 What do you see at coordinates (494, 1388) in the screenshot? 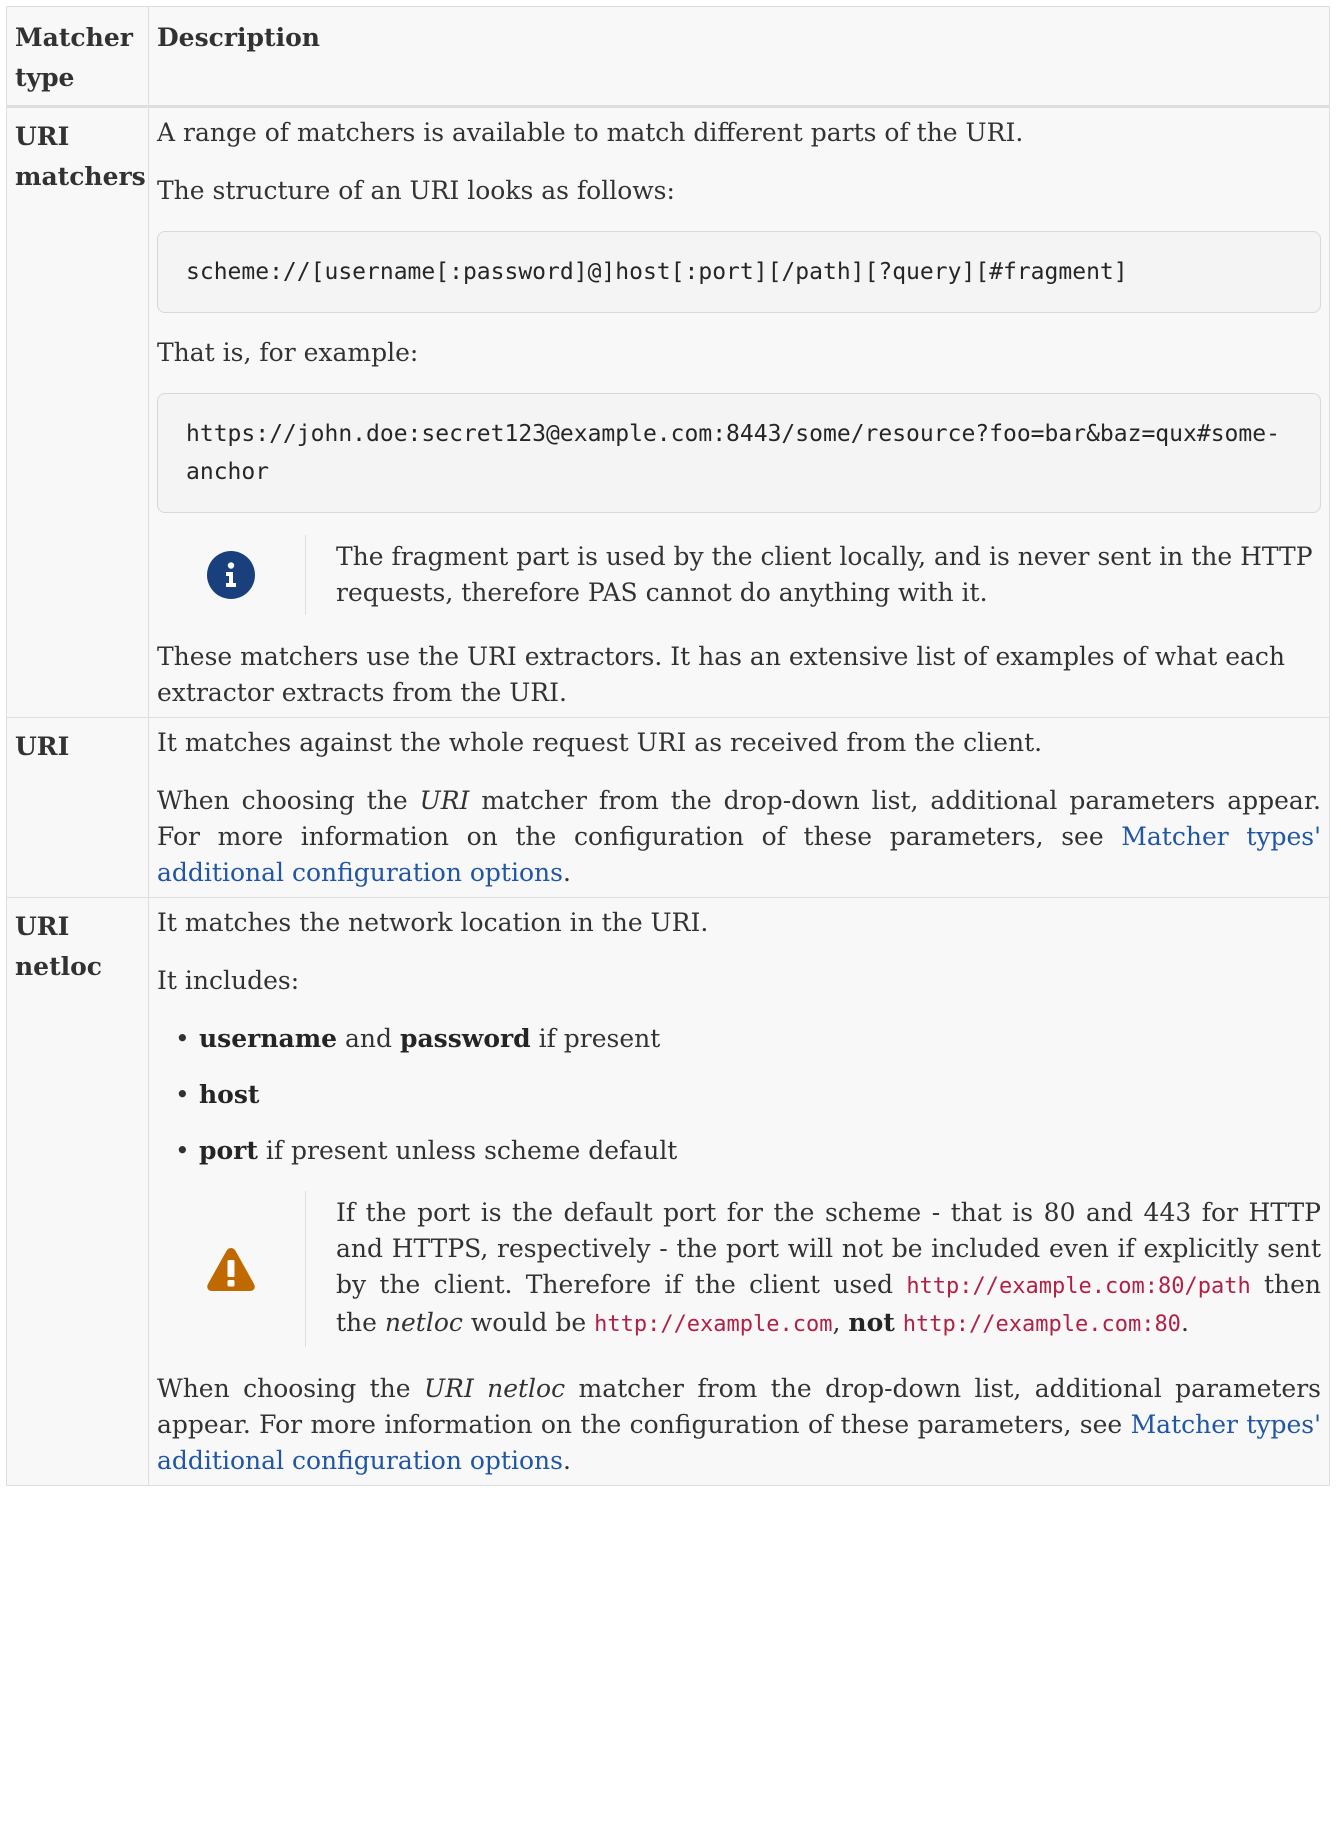
I see `matcher-name-emphasis: URI netloc` at bounding box center [494, 1388].